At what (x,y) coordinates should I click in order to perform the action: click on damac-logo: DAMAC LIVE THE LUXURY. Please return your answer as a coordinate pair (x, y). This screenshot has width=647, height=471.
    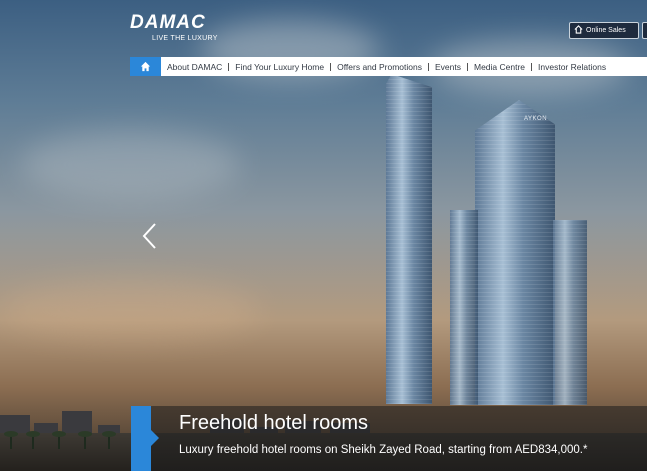
    Looking at the image, I should click on (185, 27).